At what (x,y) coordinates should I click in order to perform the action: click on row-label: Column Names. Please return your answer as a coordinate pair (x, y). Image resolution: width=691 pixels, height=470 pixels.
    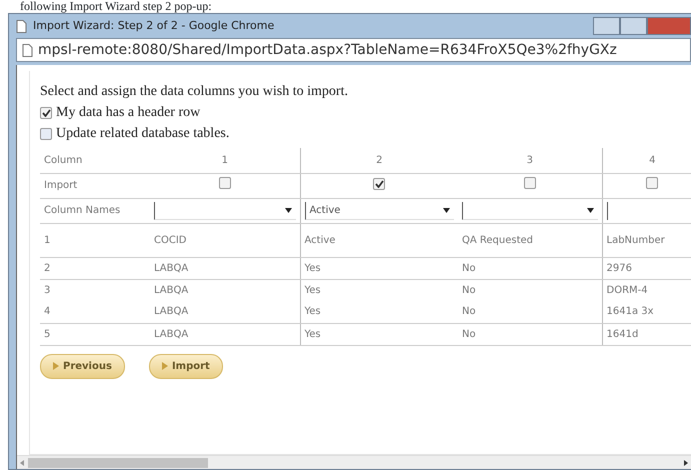
    Looking at the image, I should click on (82, 210).